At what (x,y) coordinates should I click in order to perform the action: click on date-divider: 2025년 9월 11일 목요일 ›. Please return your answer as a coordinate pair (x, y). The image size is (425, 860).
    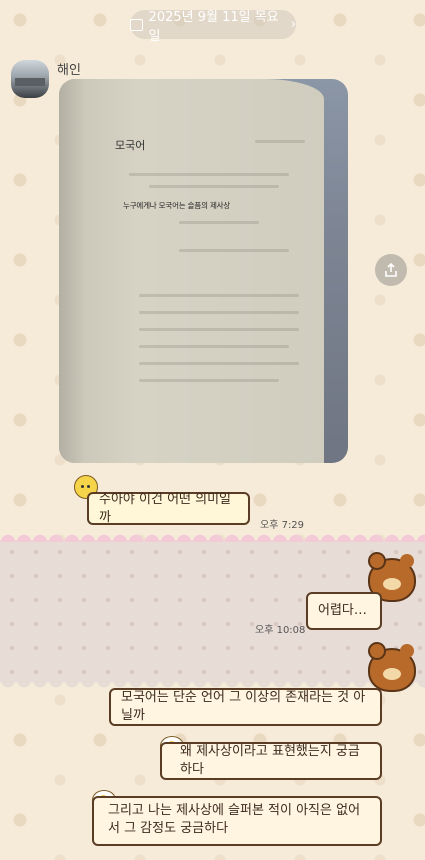
    Looking at the image, I should click on (213, 27).